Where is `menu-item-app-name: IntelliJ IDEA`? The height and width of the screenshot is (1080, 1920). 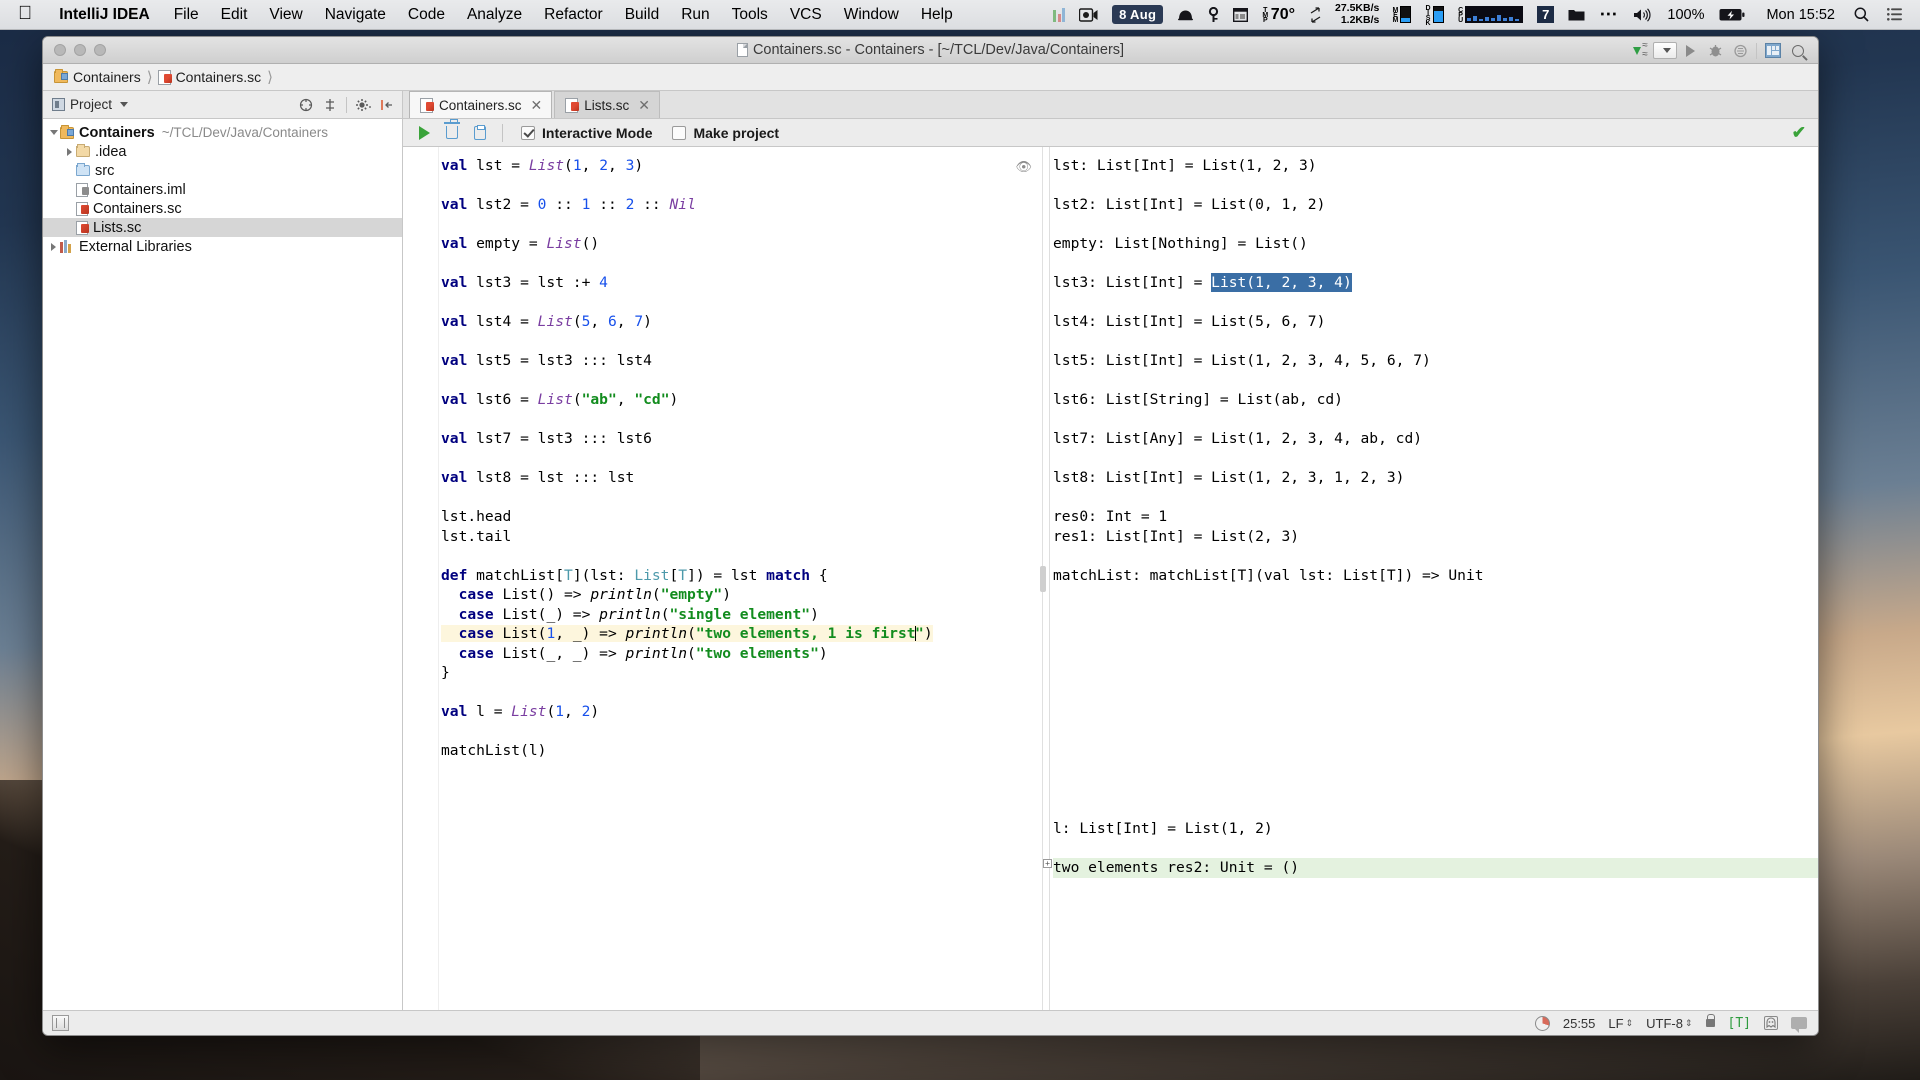 menu-item-app-name: IntelliJ IDEA is located at coordinates (104, 14).